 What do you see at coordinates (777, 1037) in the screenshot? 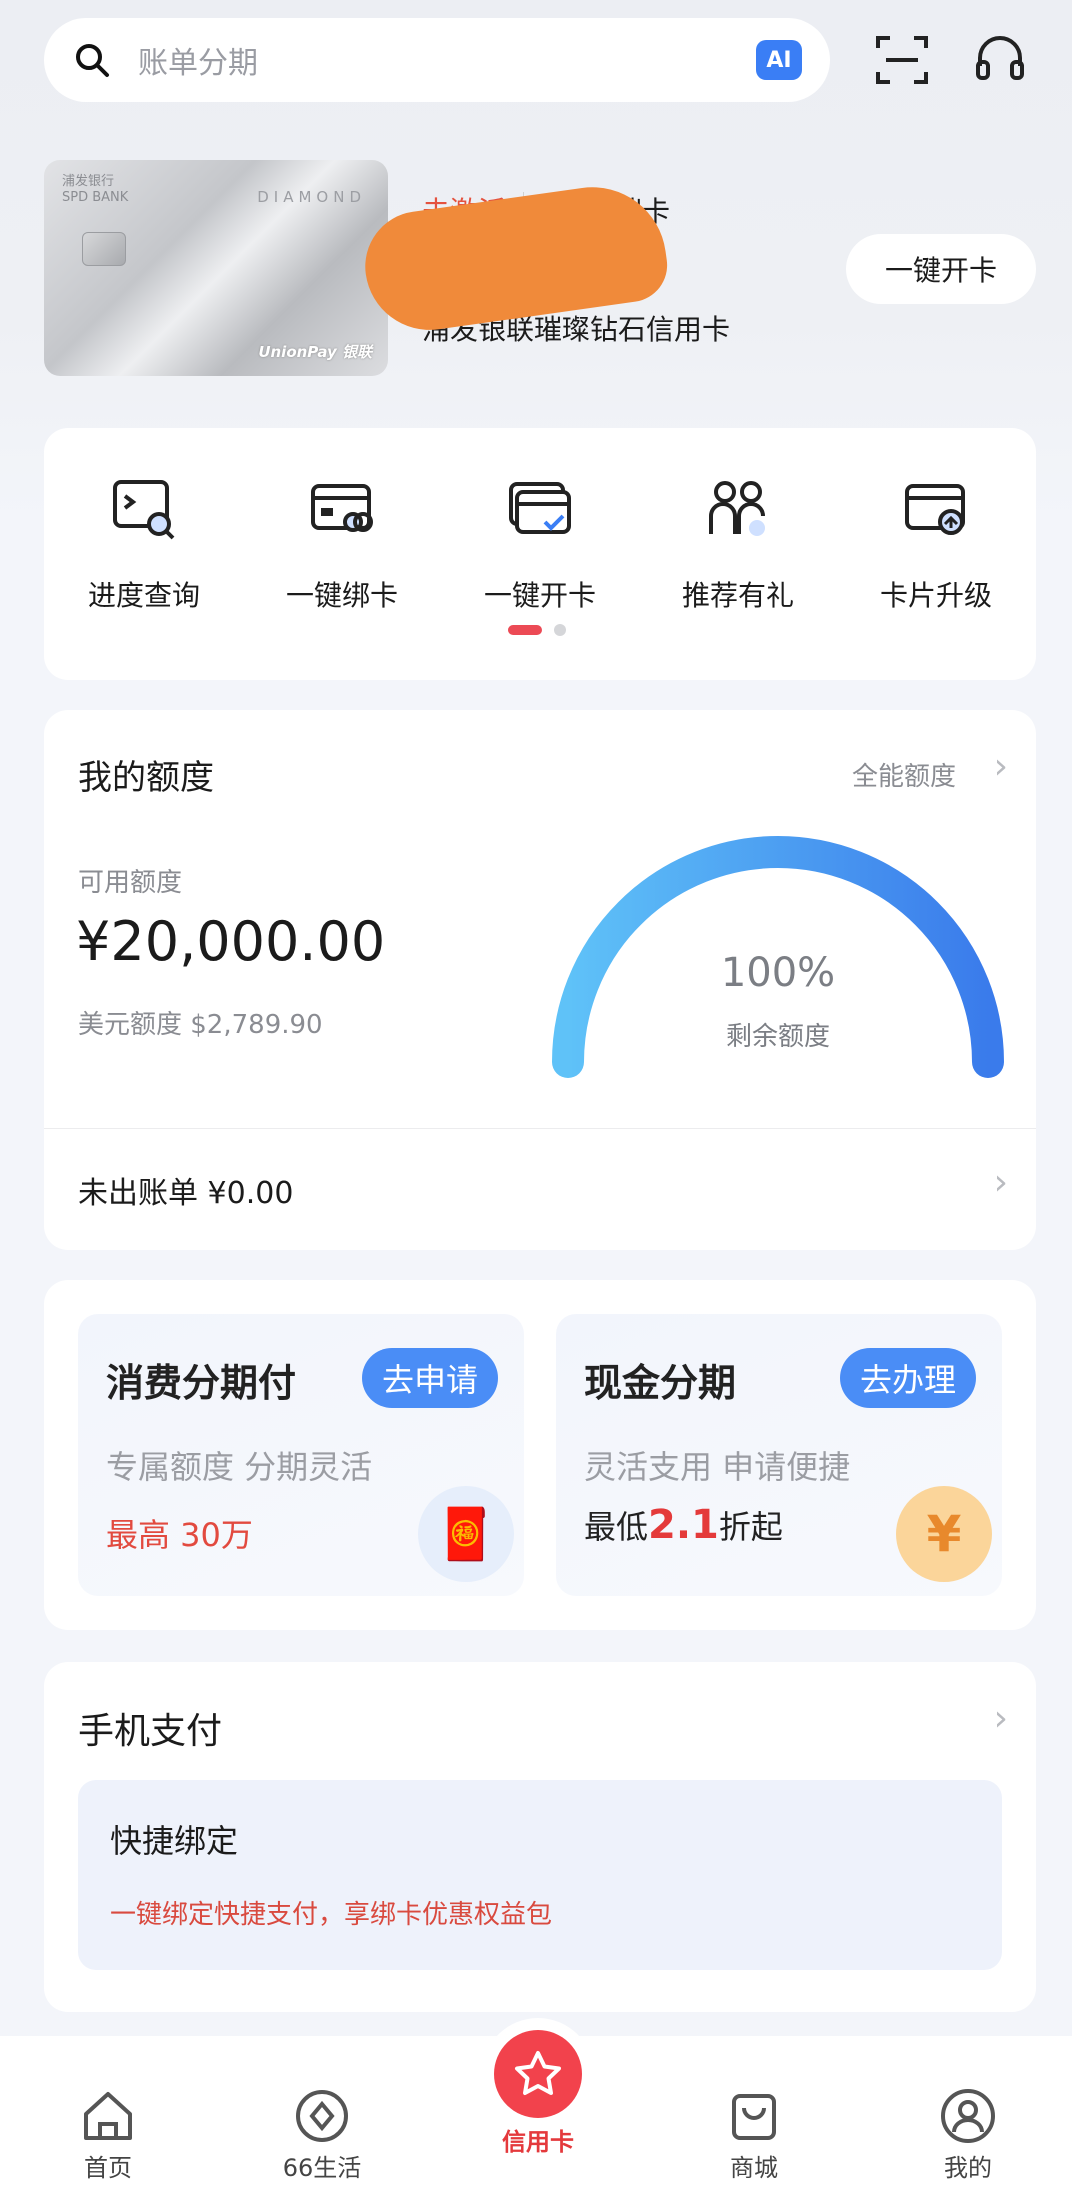
I see `remaining-label: 剩余额度` at bounding box center [777, 1037].